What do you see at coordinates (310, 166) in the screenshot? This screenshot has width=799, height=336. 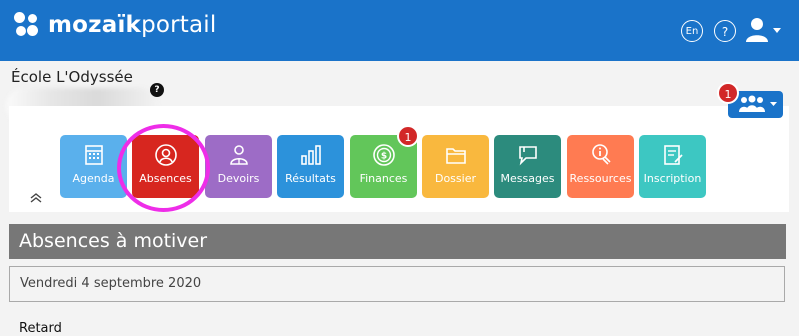 I see `tile-resultats: Résultats` at bounding box center [310, 166].